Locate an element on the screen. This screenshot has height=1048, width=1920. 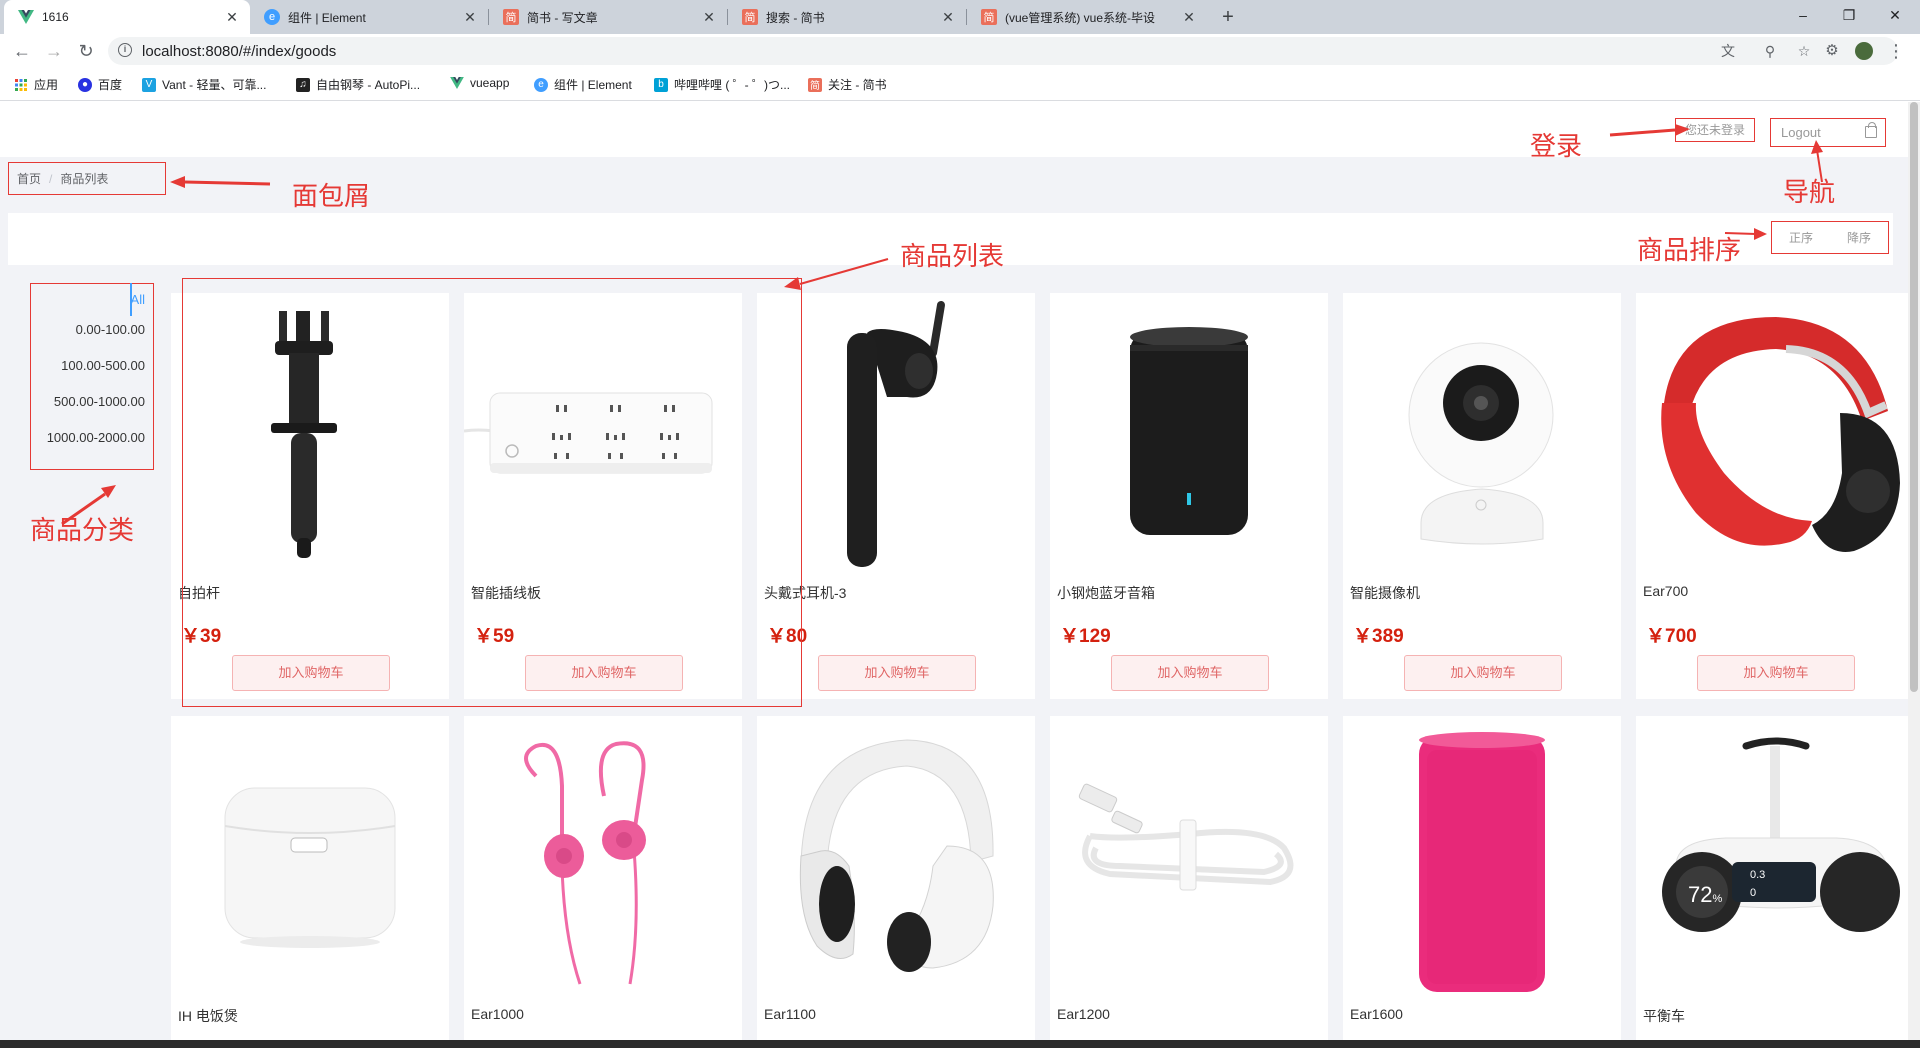
product-card: 自拍杆 ￥39 加入购物车 is located at coordinates (310, 496).